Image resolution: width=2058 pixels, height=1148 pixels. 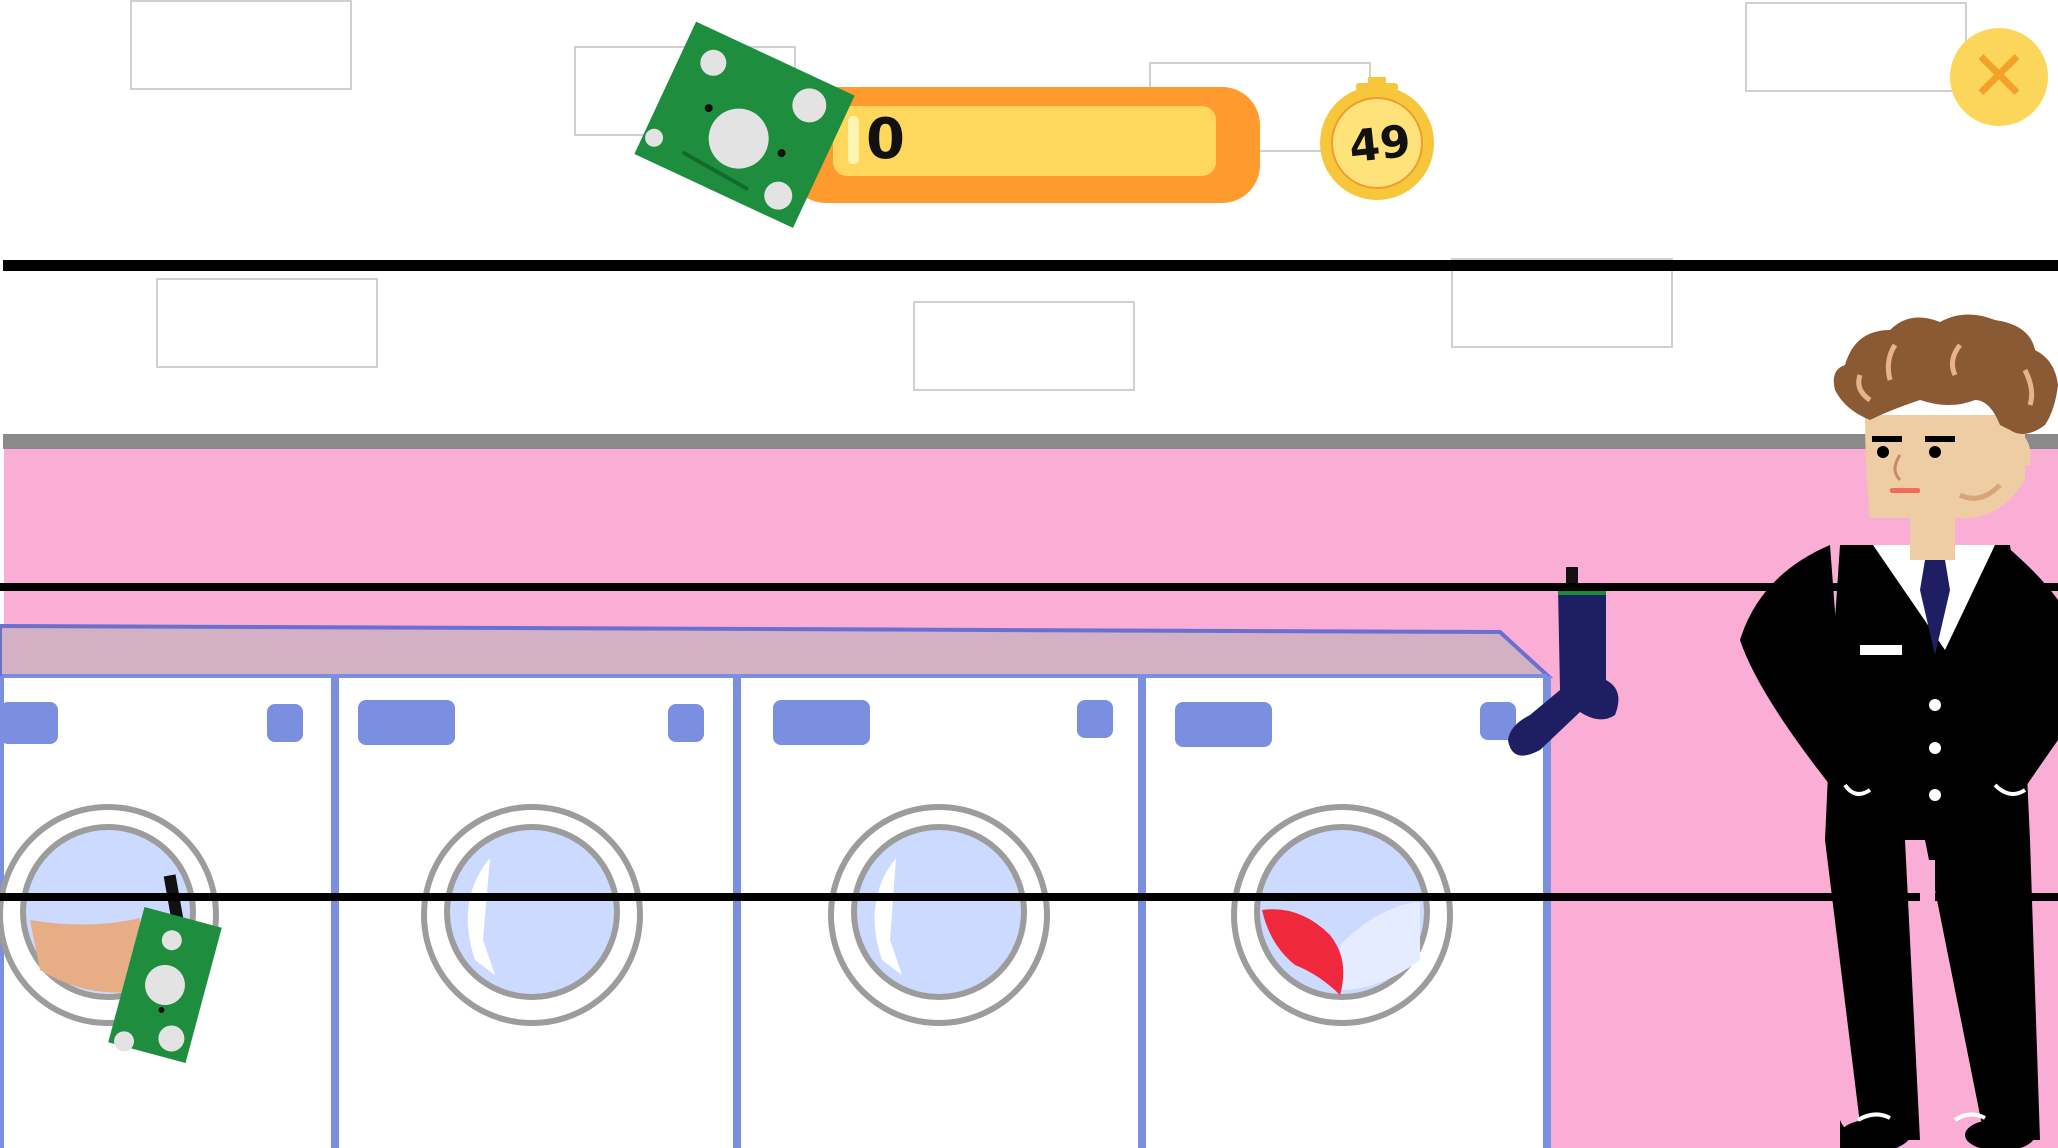 I want to click on line-lower, so click(x=1029, y=897).